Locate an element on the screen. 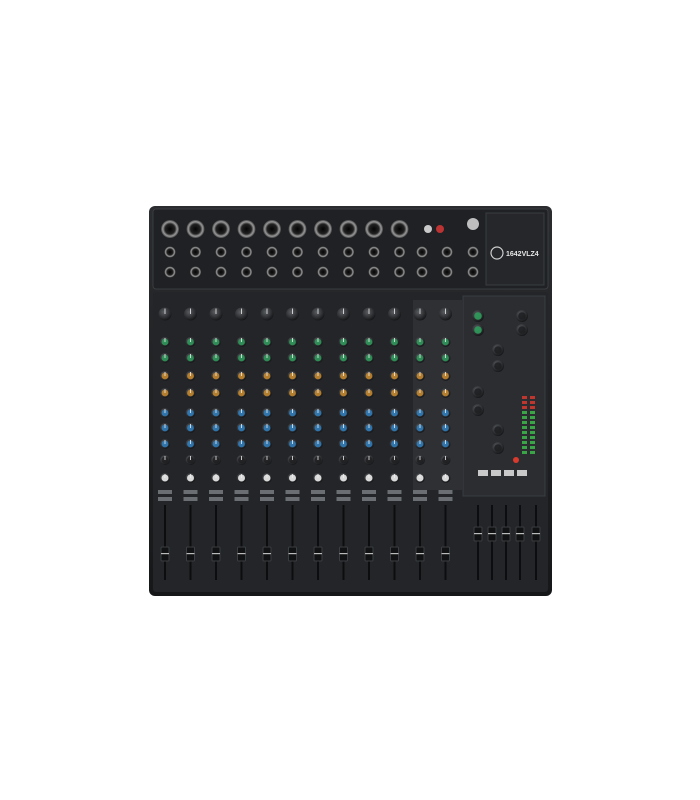  power-switch is located at coordinates (473, 224).